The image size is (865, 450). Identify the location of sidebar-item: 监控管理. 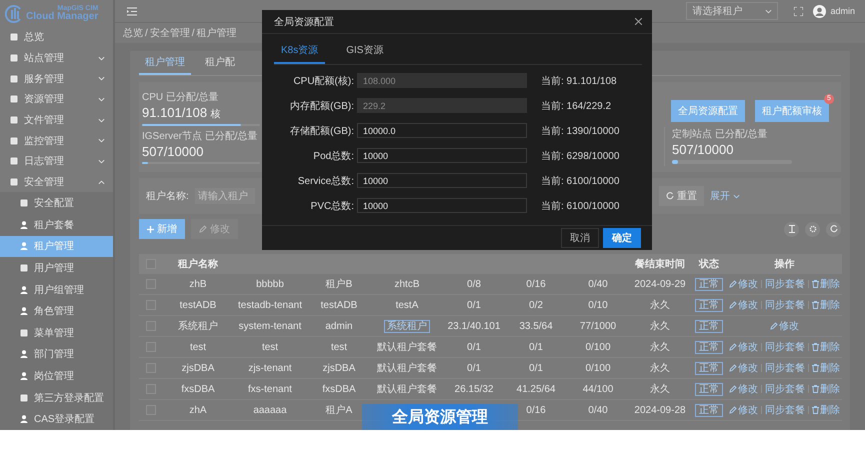
(56, 141).